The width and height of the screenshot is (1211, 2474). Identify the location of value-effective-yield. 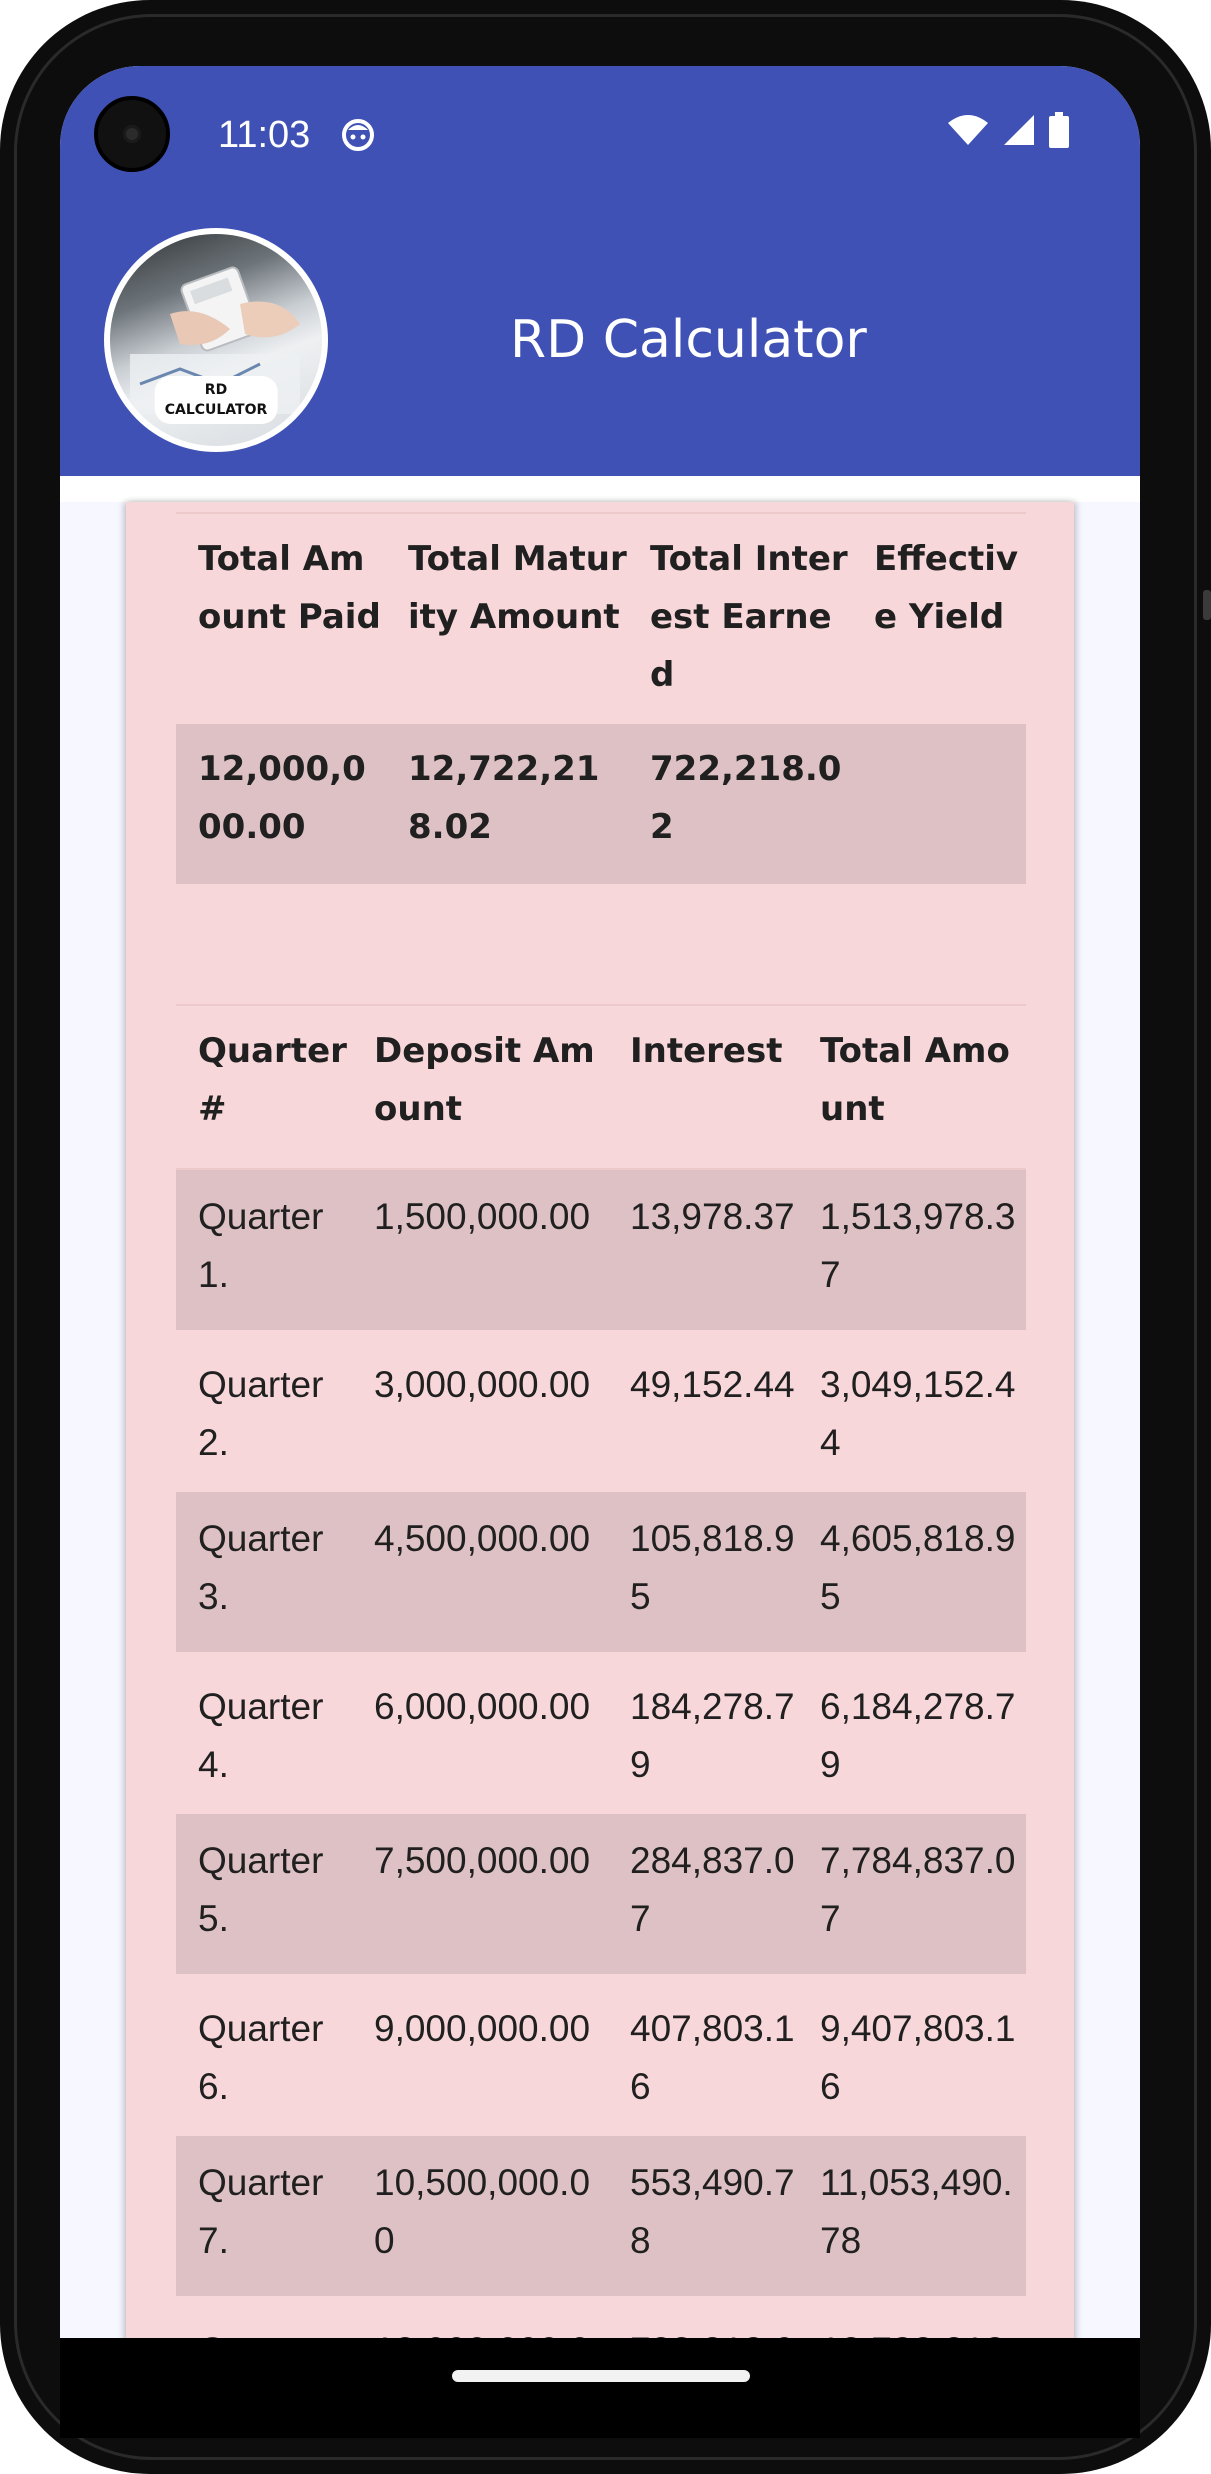
(939, 802).